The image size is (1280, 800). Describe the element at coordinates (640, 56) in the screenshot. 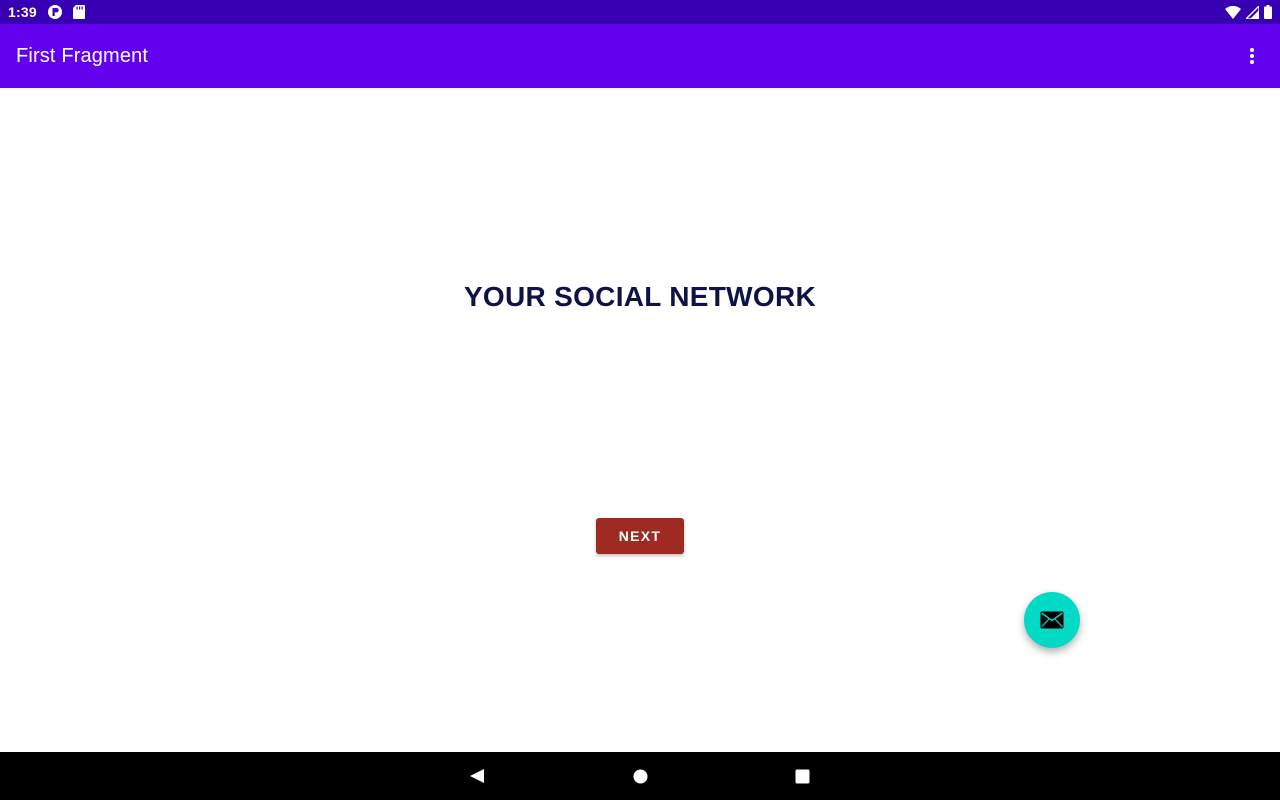

I see `app-bar: First Fragment` at that location.